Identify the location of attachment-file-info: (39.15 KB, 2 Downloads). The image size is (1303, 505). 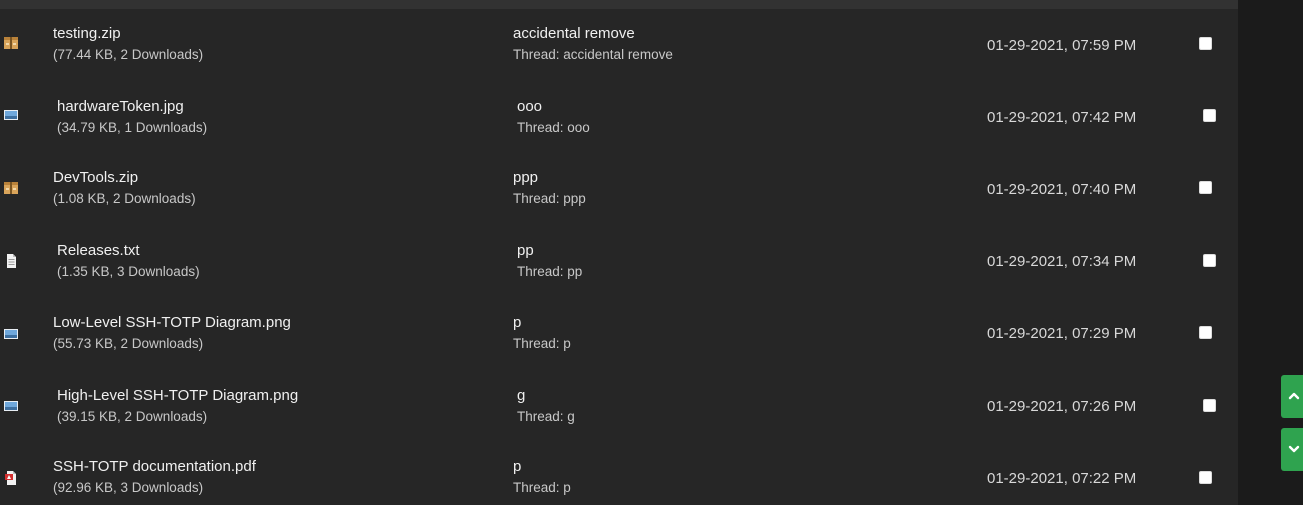
(132, 416).